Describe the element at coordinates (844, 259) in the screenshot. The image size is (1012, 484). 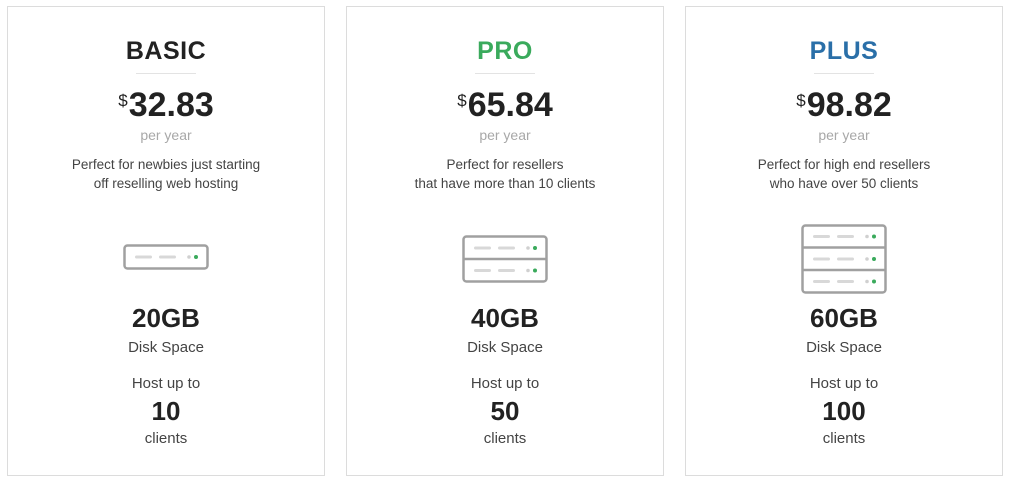
I see `server-3-unit-icon` at that location.